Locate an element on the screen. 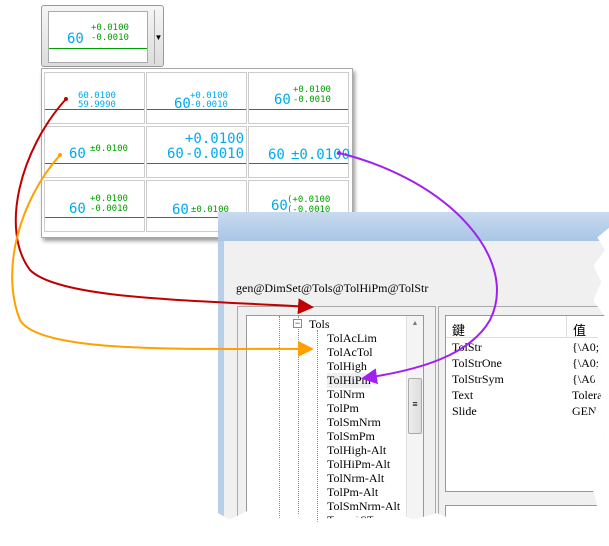 The height and width of the screenshot is (546, 609). tree-item: TolNrm is located at coordinates (346, 394).